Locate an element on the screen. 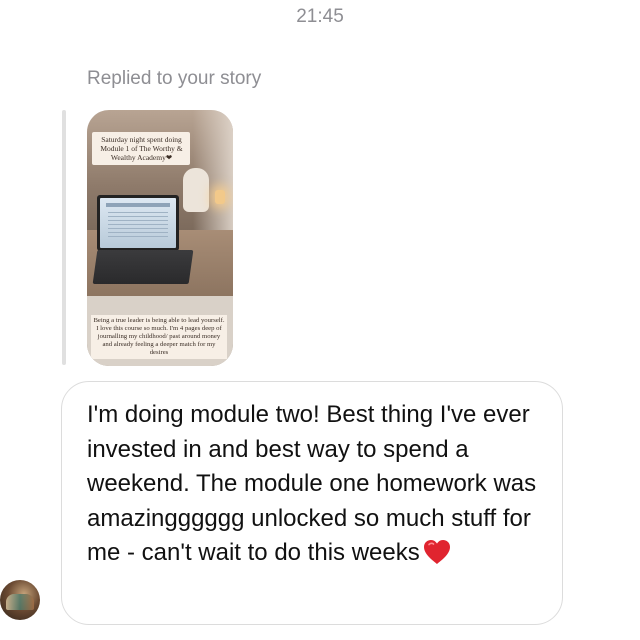  story-candle-decoration is located at coordinates (220, 197).